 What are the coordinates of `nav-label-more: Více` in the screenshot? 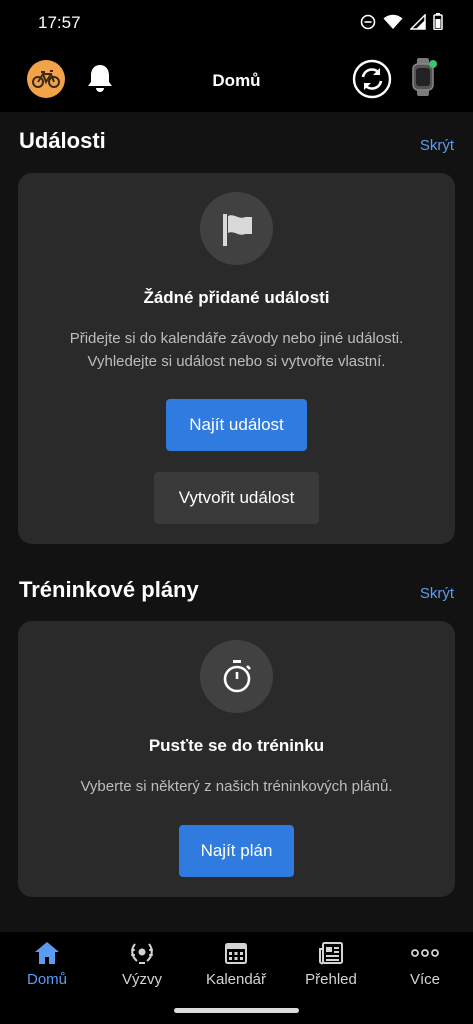 It's located at (424, 979).